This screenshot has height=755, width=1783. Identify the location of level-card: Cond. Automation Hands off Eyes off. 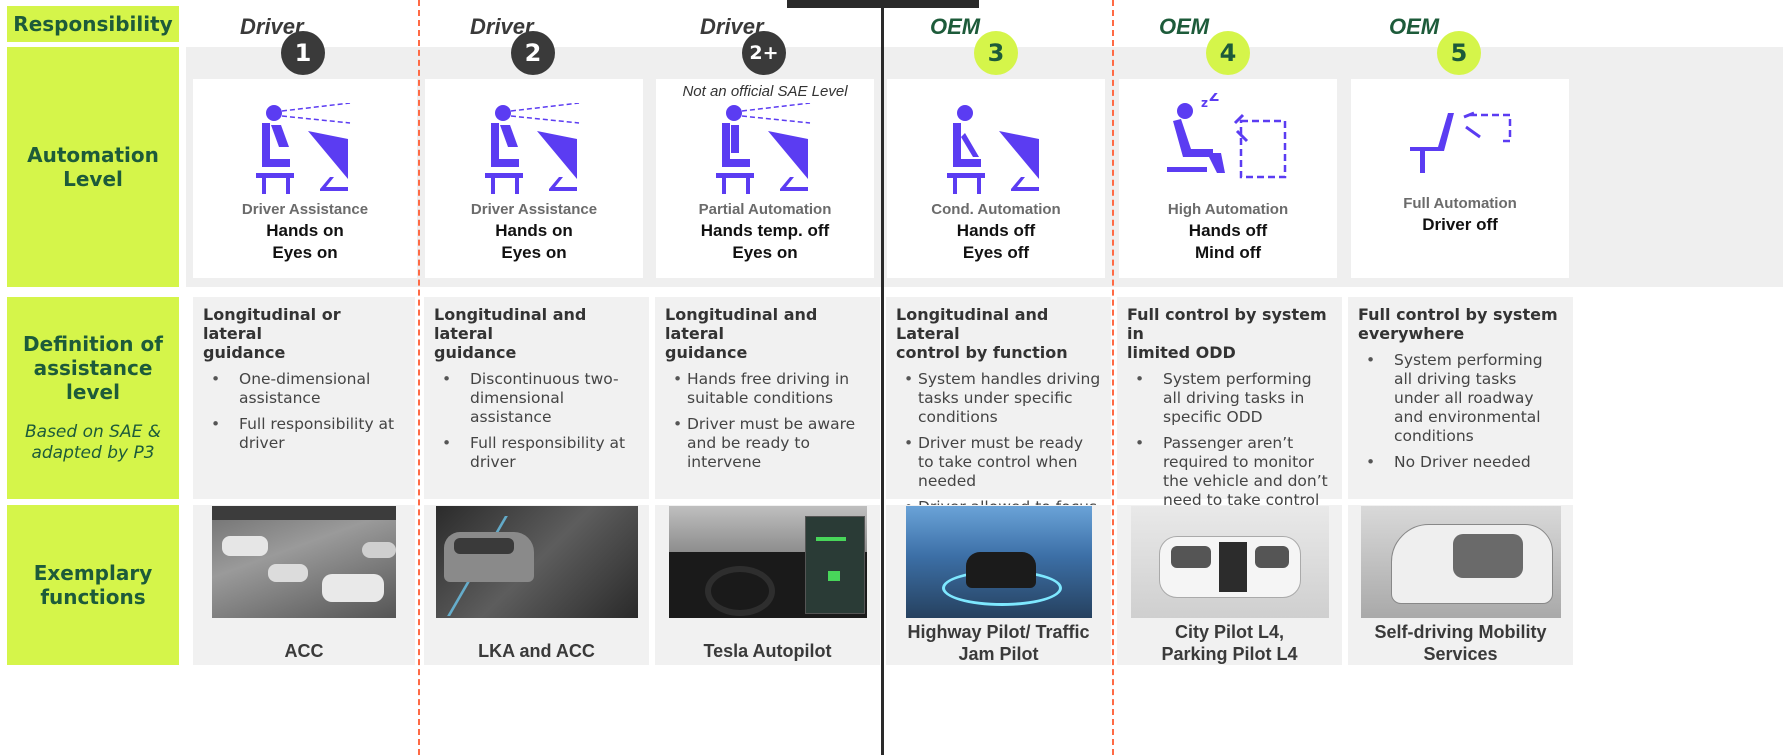
(996, 178).